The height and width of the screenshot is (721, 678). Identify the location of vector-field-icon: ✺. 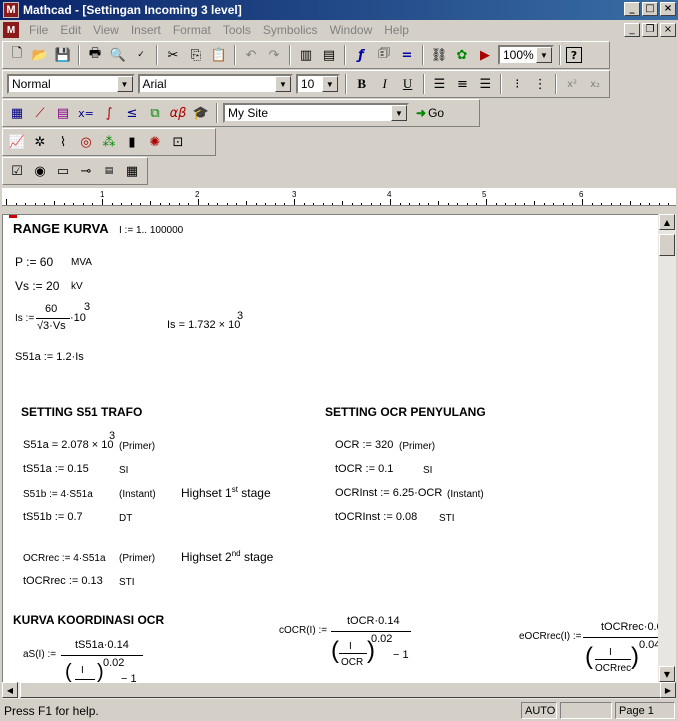
(155, 142).